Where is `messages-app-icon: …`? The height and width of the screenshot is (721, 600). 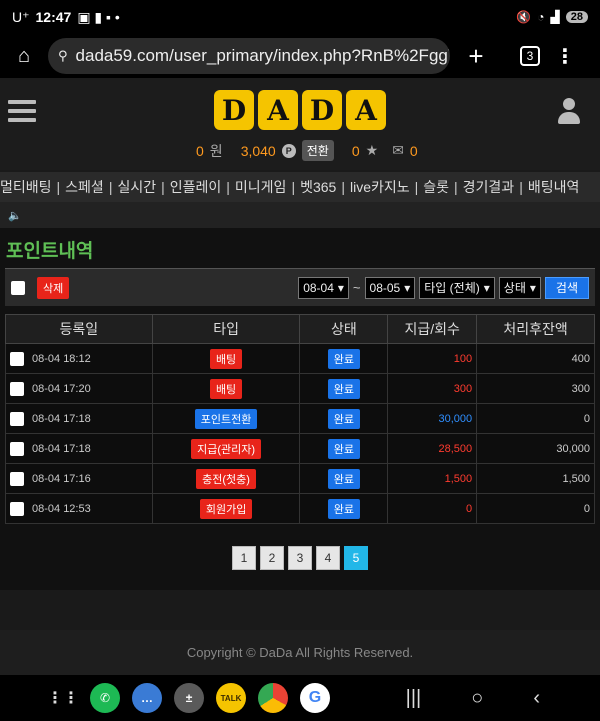
messages-app-icon: … is located at coordinates (147, 698).